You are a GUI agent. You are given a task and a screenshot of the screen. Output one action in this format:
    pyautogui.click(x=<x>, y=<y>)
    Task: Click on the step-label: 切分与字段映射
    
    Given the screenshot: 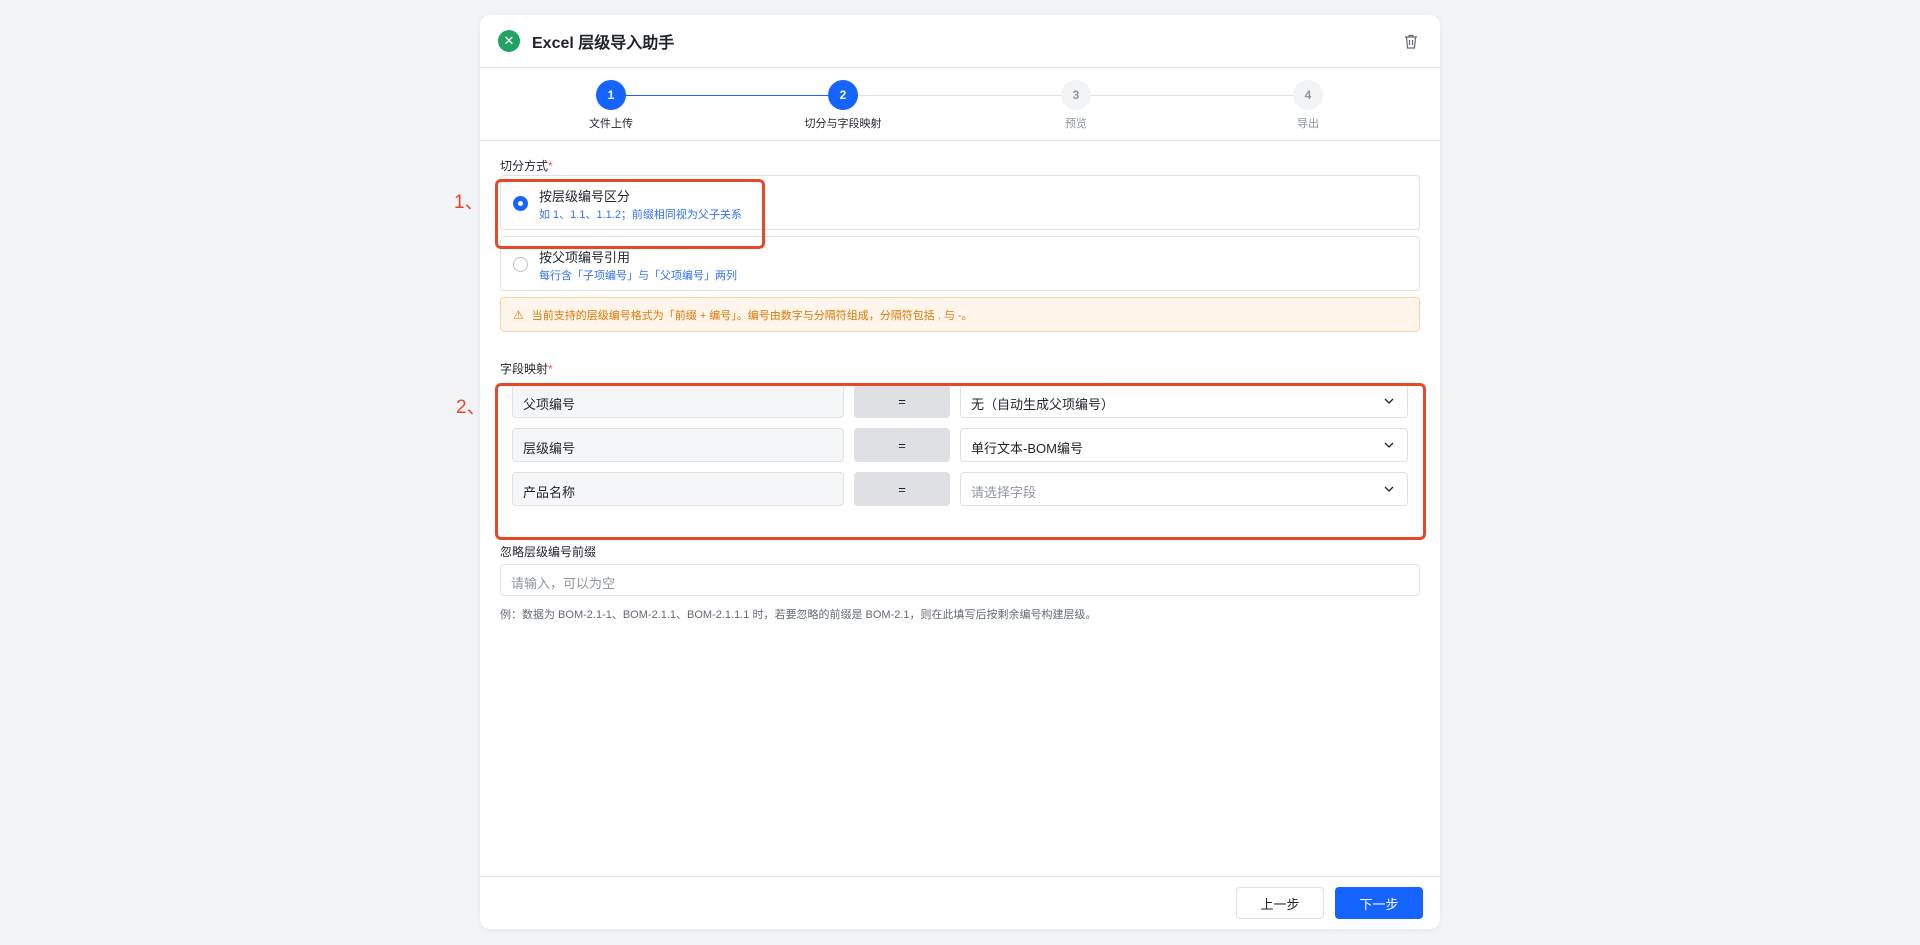 What is the action you would take?
    pyautogui.click(x=843, y=124)
    